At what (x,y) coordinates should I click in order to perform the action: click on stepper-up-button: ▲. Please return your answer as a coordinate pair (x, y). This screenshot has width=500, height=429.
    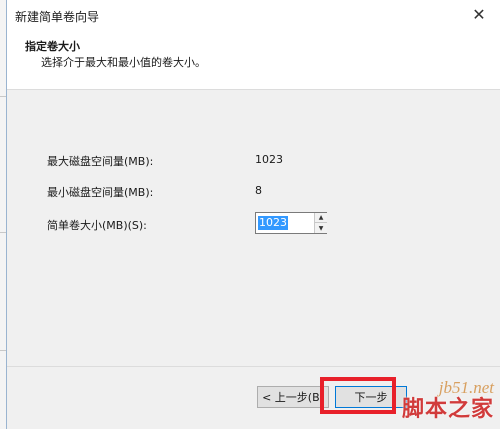
    Looking at the image, I should click on (321, 218).